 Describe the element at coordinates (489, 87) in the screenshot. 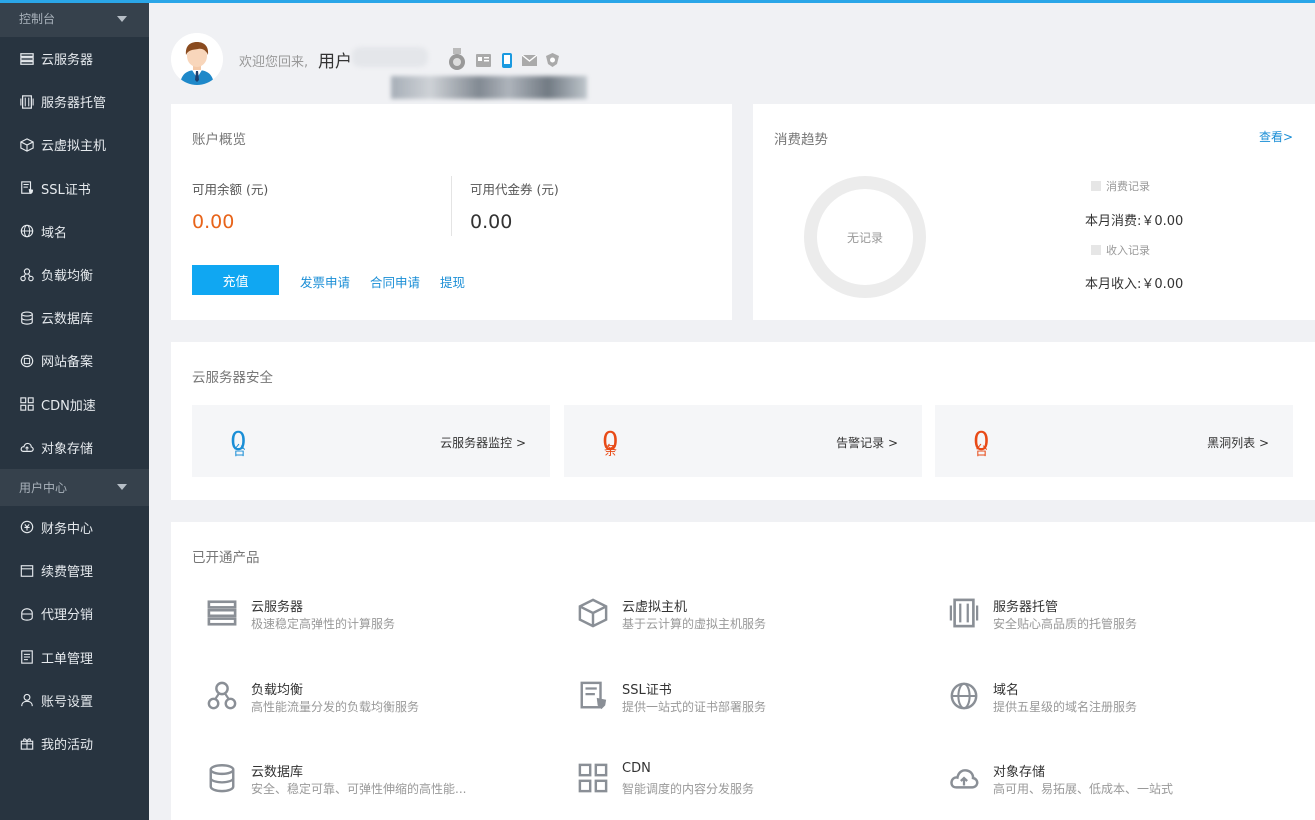

I see `redacted-account-info` at that location.